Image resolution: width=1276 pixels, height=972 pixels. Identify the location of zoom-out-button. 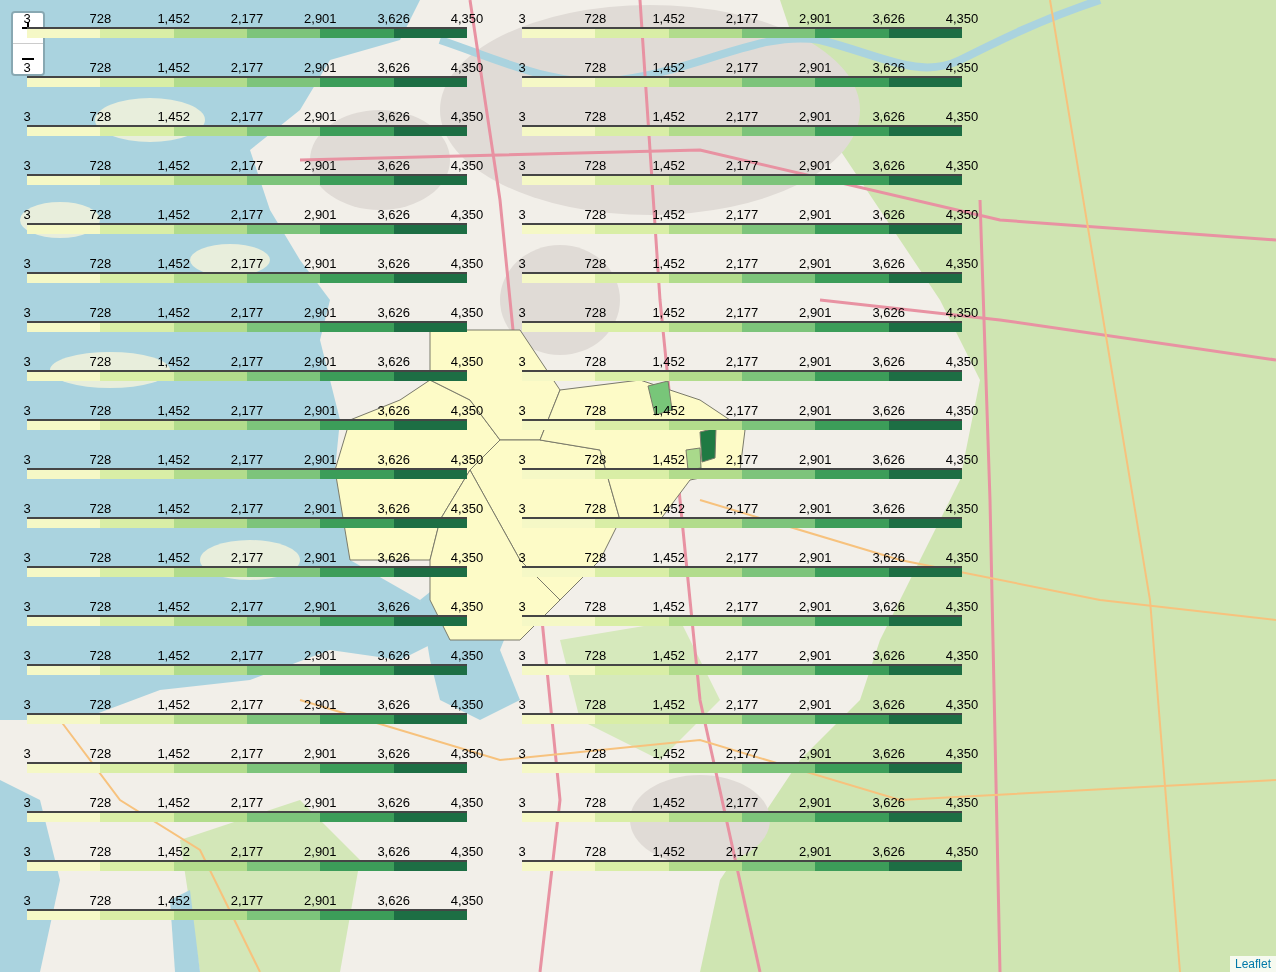
(28, 58).